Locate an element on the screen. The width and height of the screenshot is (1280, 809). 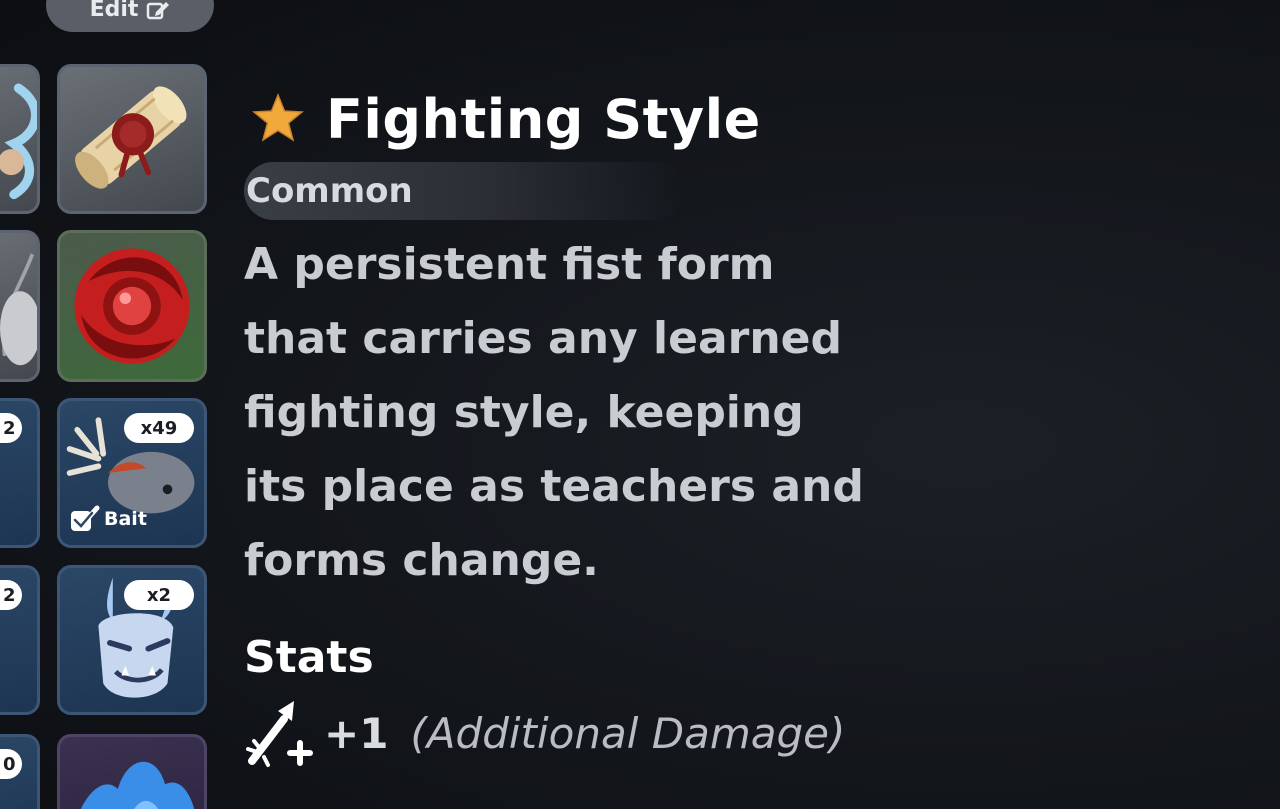
star-icon is located at coordinates (278, 117).